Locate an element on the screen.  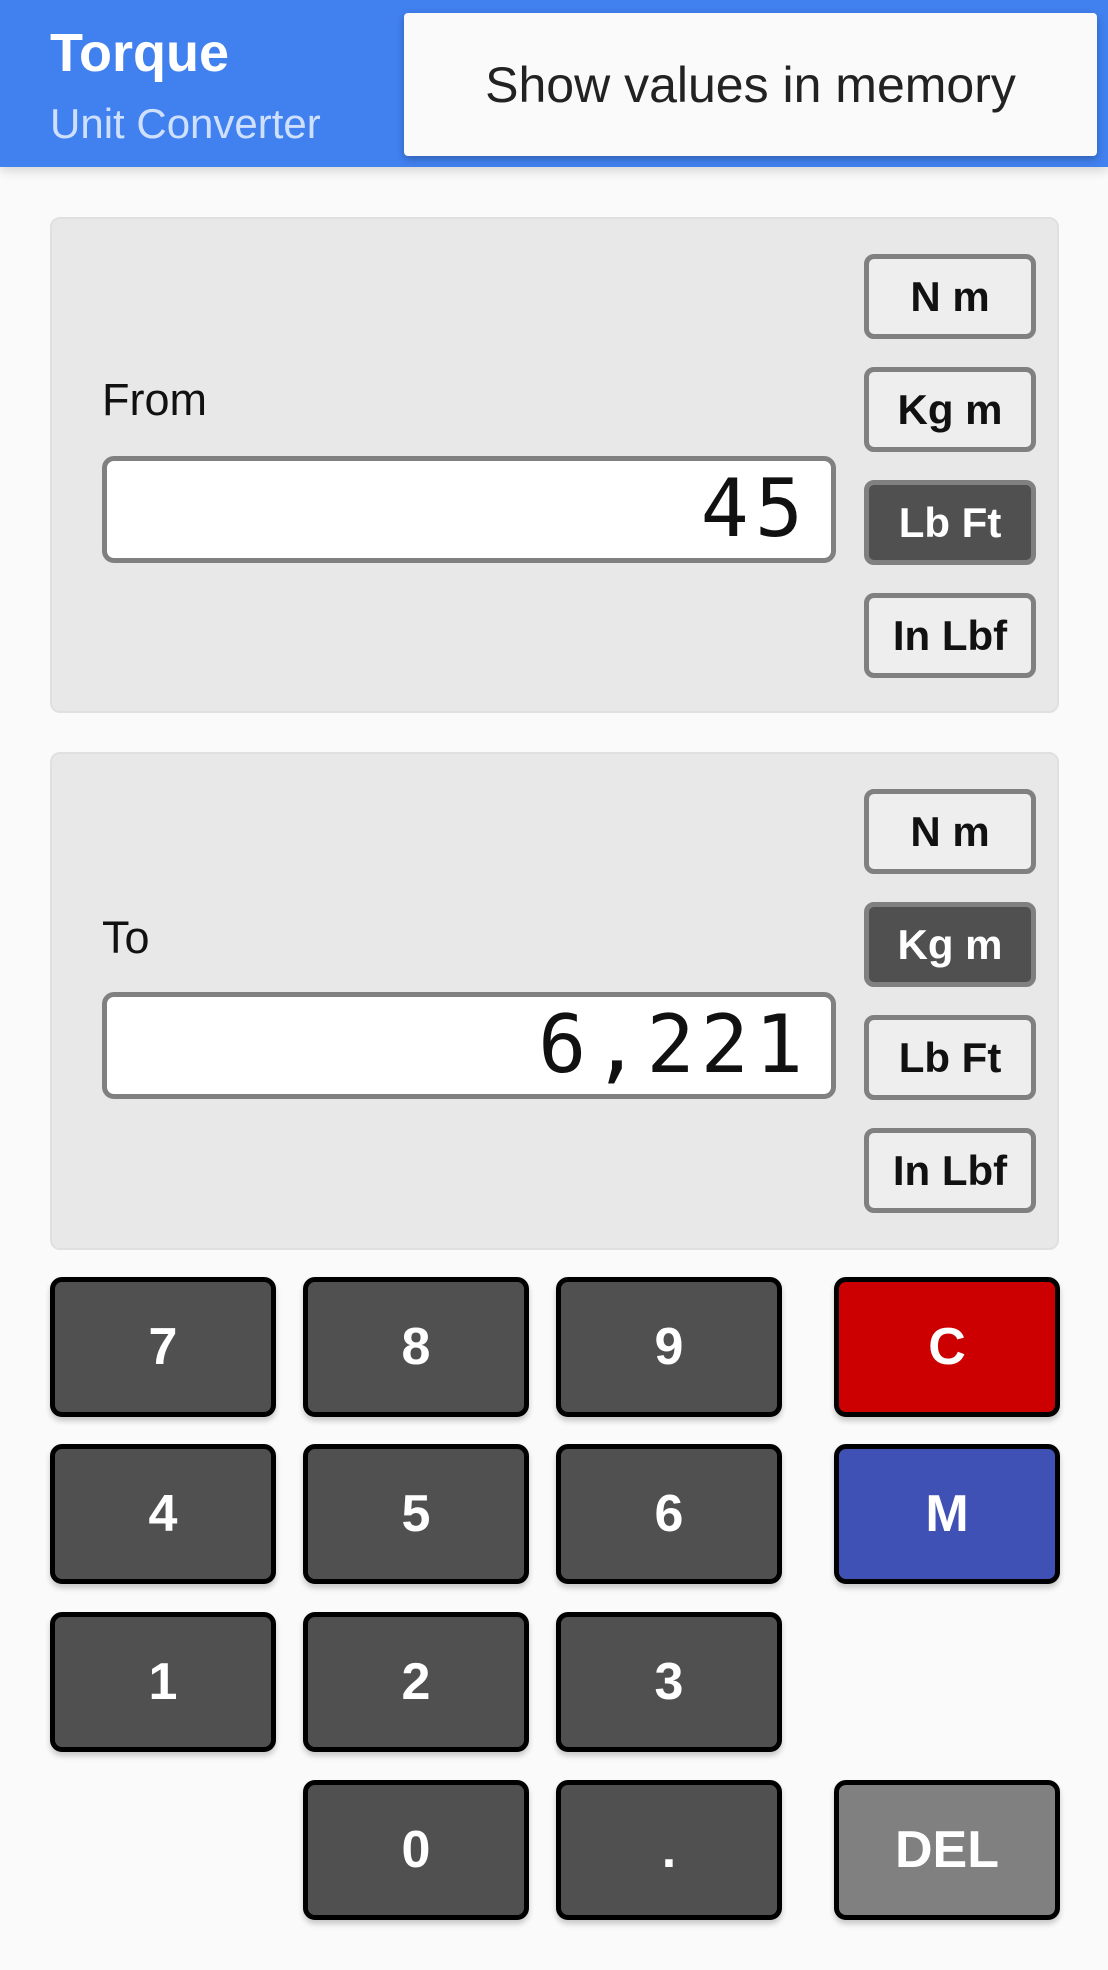
key-1: 1 is located at coordinates (163, 1682).